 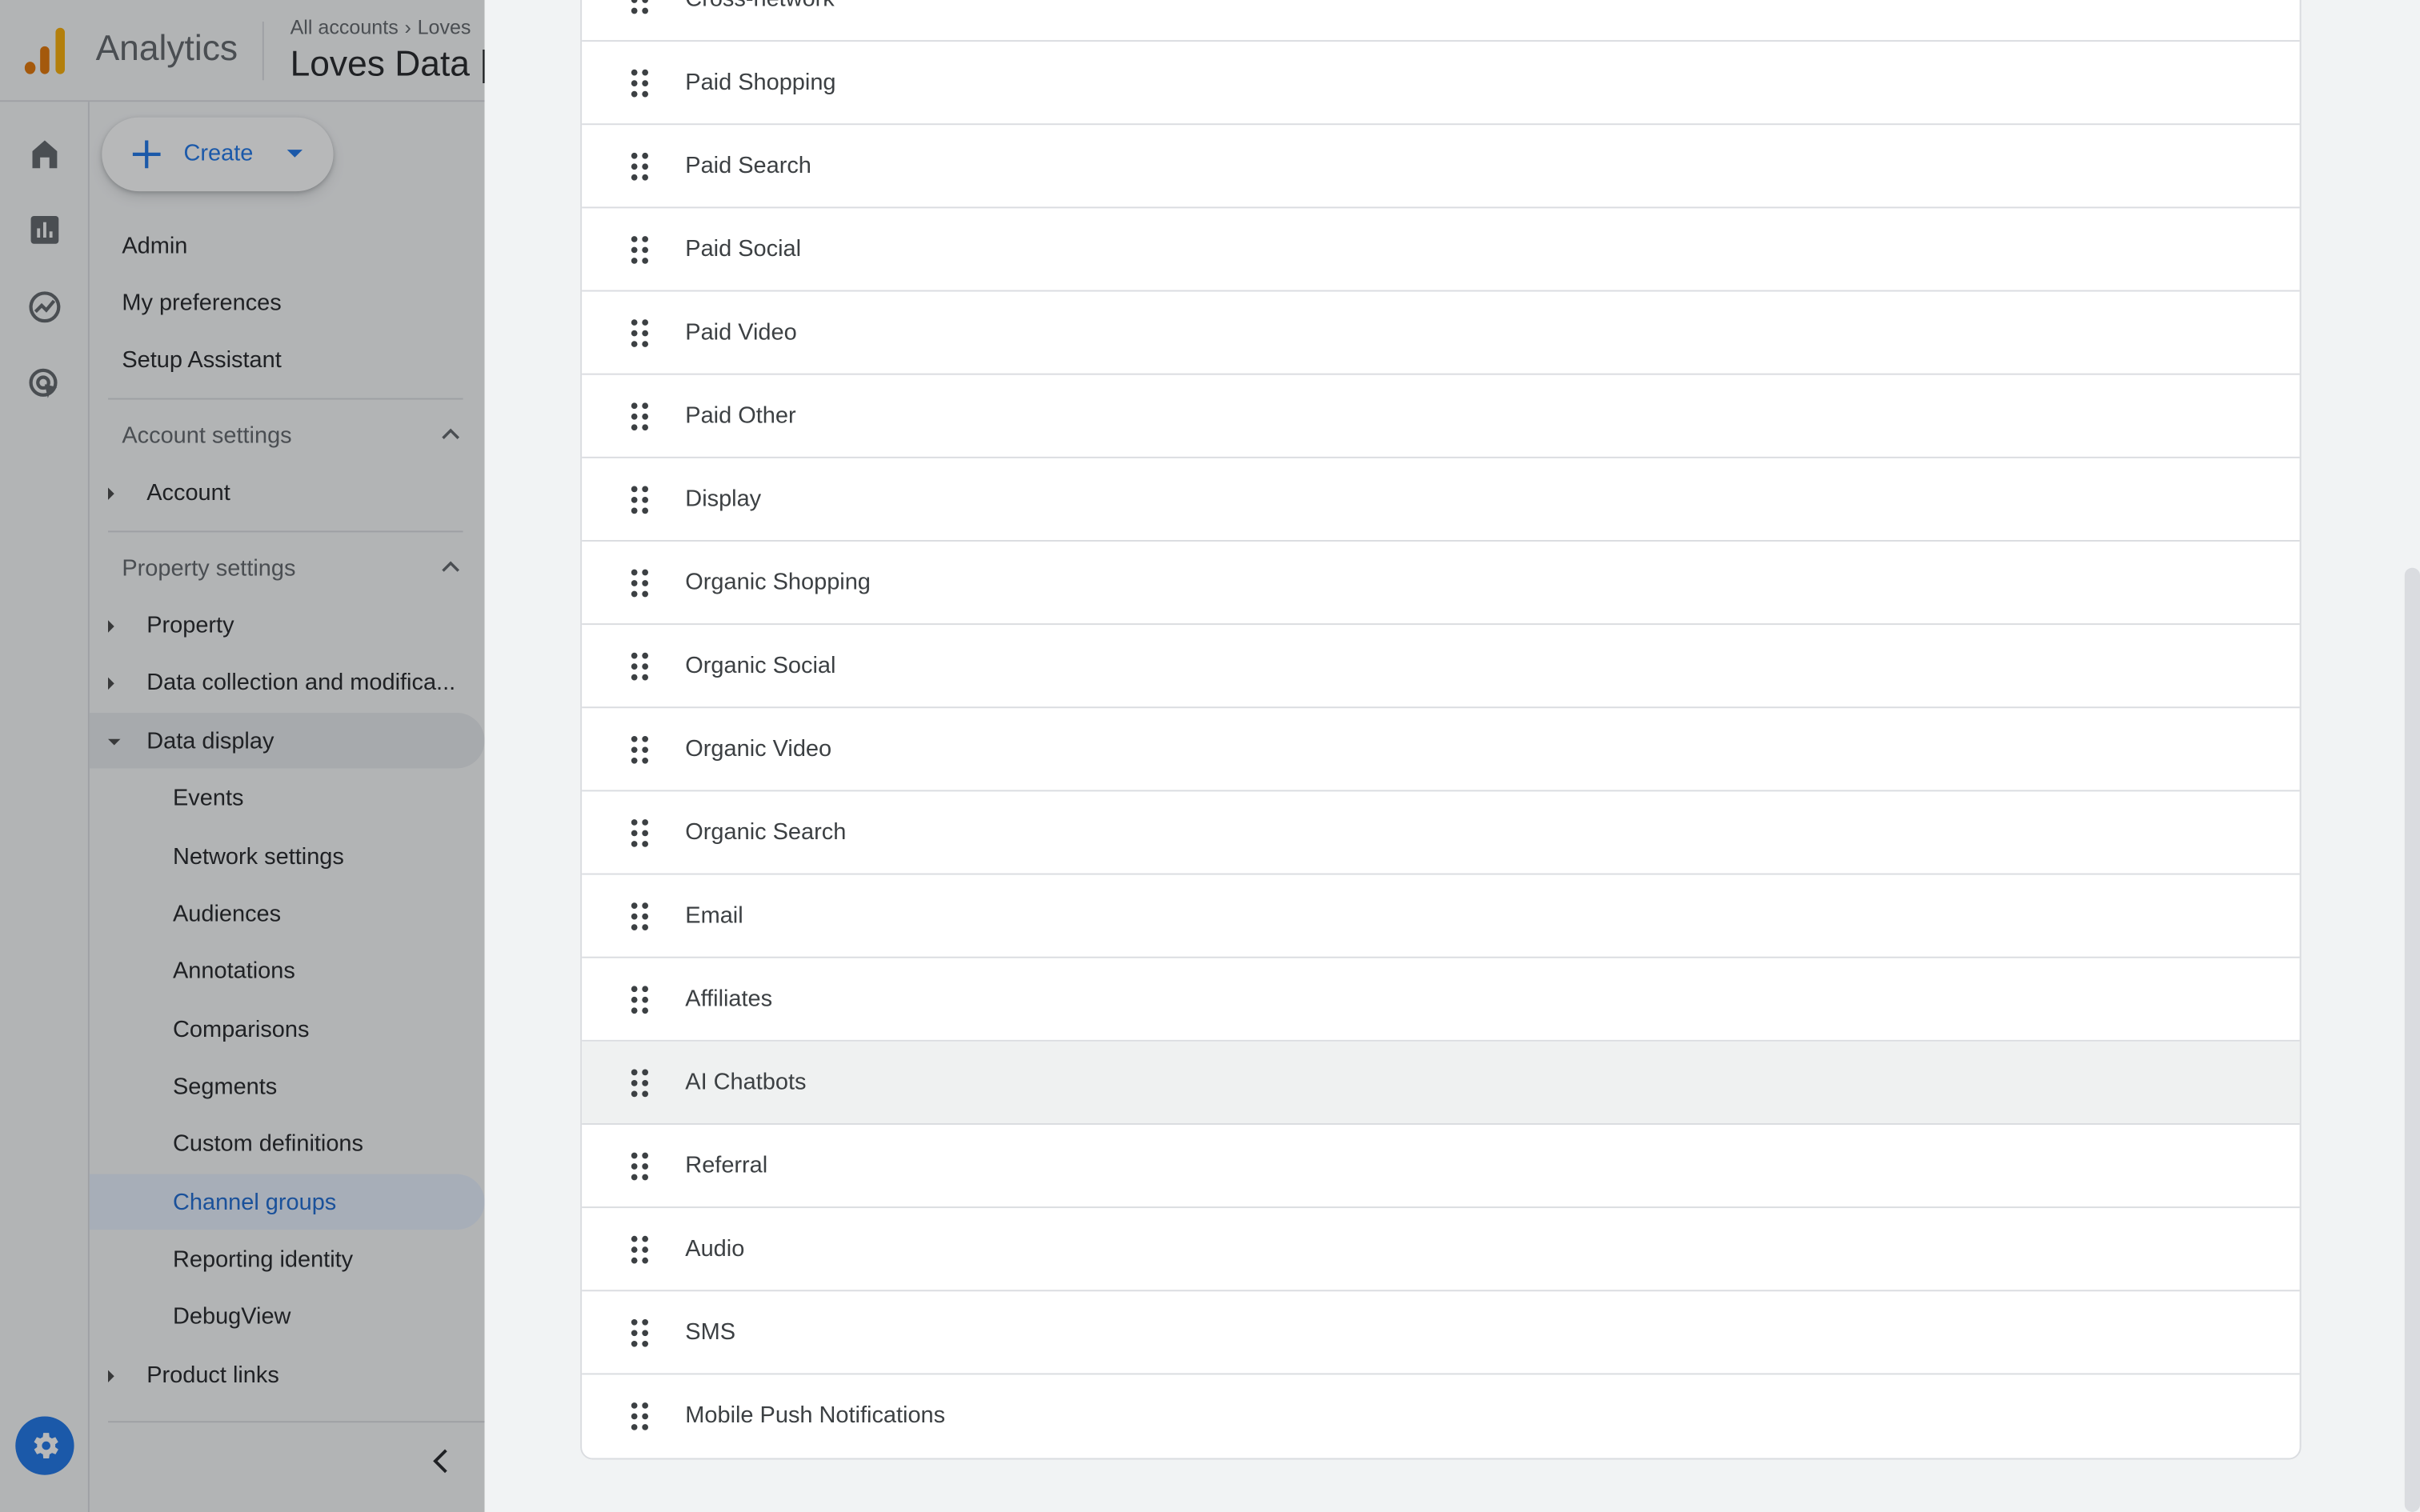 I want to click on list-item: Display, so click(x=1441, y=500).